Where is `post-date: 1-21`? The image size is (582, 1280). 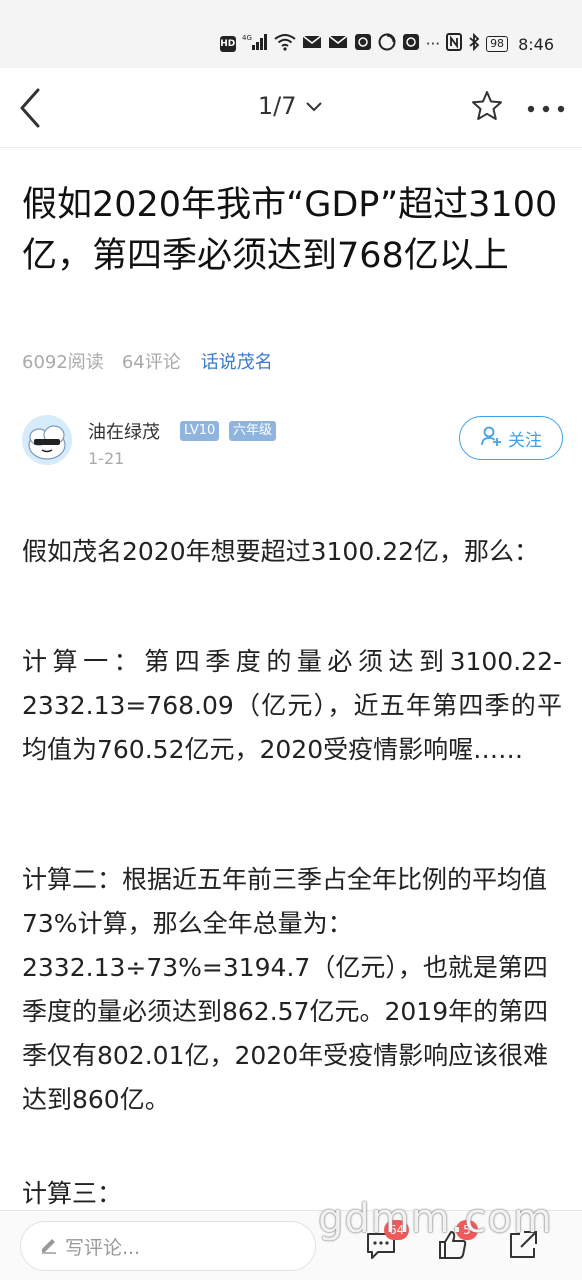 post-date: 1-21 is located at coordinates (106, 458).